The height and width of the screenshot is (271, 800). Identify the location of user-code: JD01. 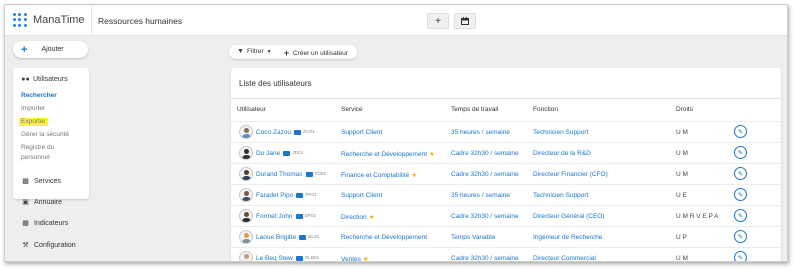
(298, 153).